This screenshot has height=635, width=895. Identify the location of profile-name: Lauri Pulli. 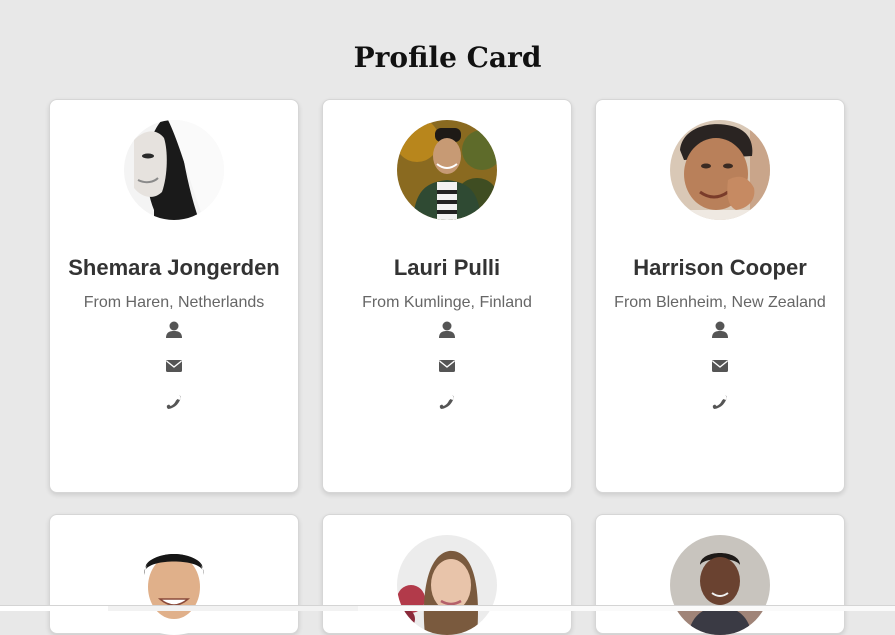
(447, 267).